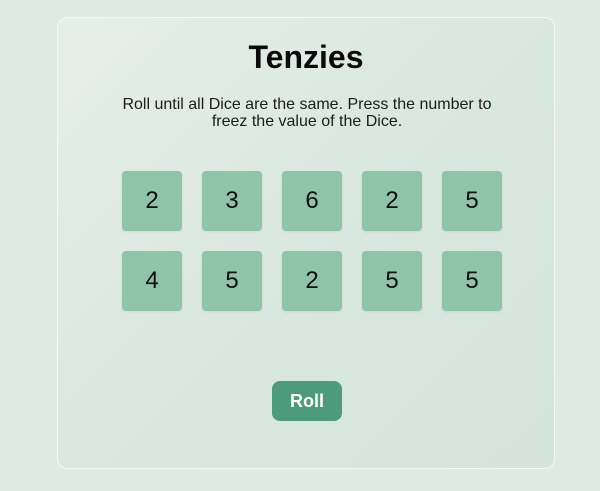 The height and width of the screenshot is (491, 600). Describe the element at coordinates (152, 281) in the screenshot. I see `die-6: 4` at that location.